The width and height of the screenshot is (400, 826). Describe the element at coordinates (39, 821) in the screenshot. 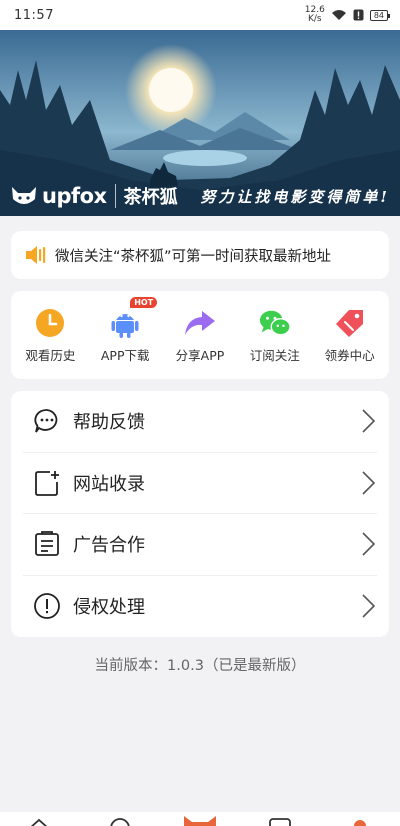

I see `home-tab-icon` at that location.